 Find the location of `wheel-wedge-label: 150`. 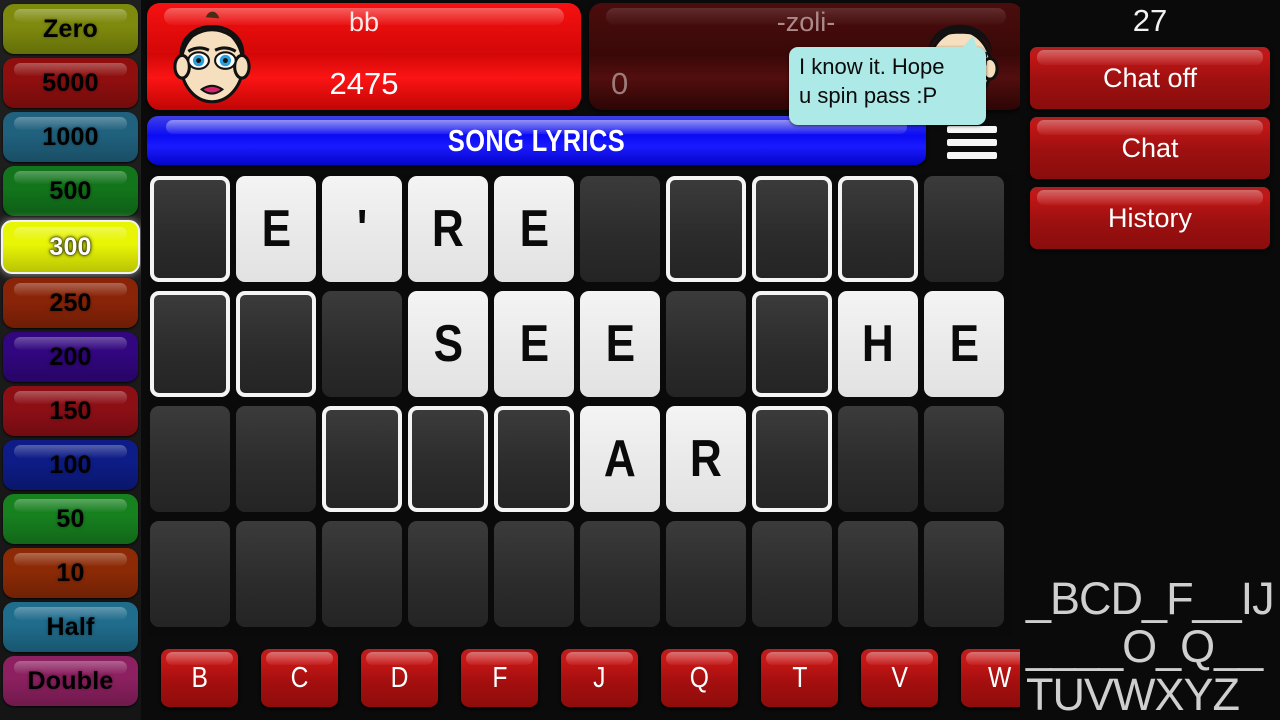

wheel-wedge-label: 150 is located at coordinates (70, 410).